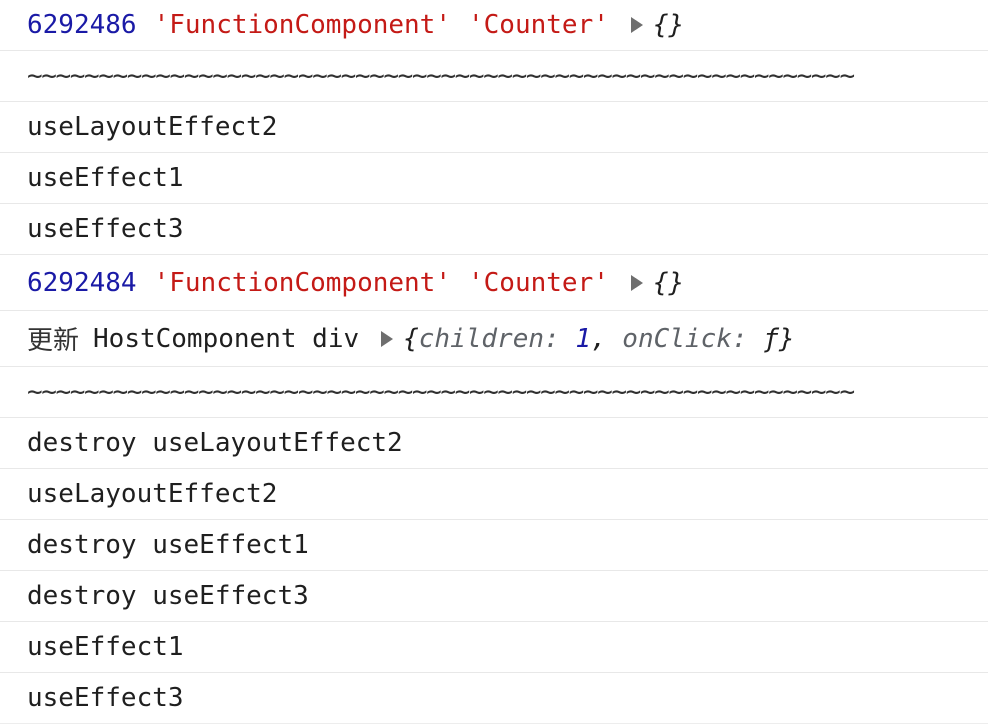 This screenshot has height=726, width=988. What do you see at coordinates (481, 338) in the screenshot?
I see `prop-key-children: children` at bounding box center [481, 338].